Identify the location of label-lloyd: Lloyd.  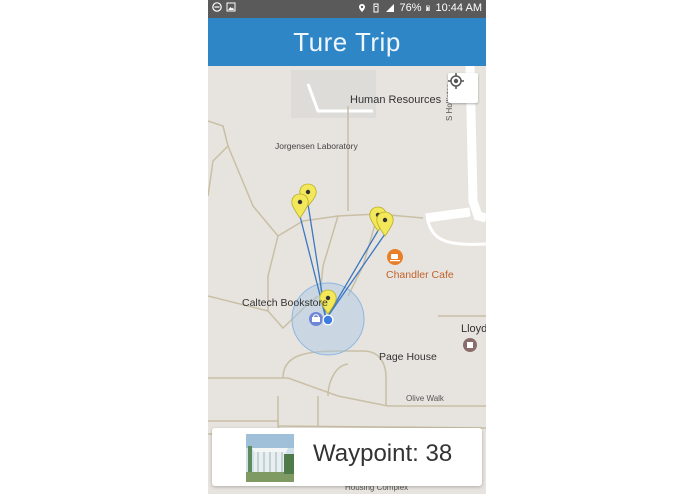
(473, 329).